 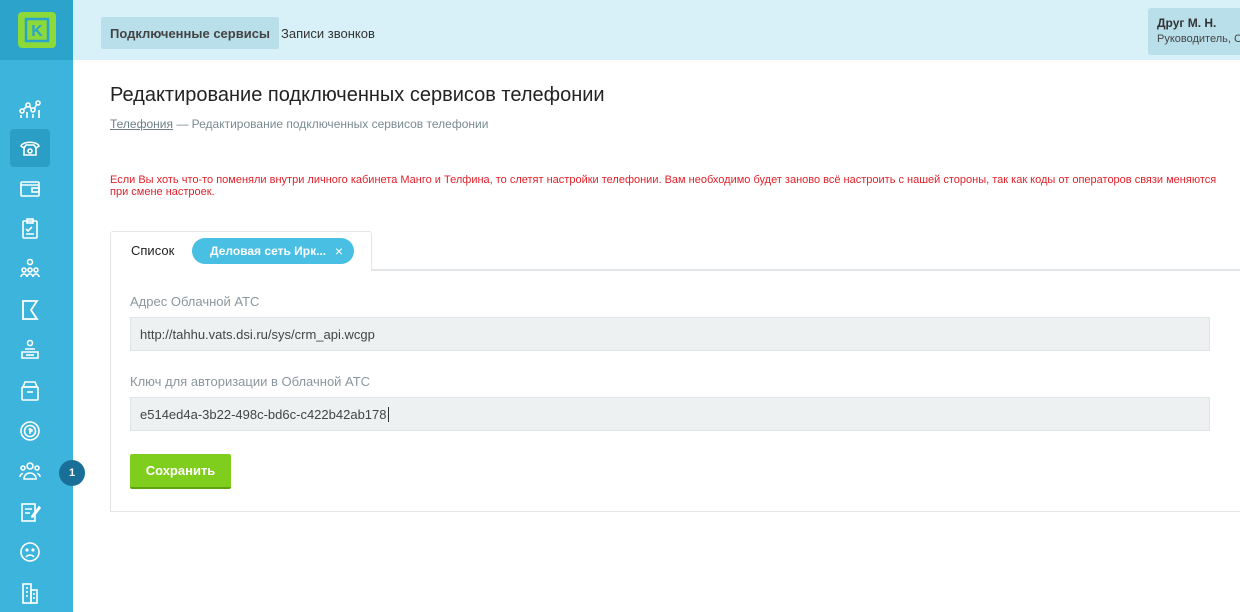 I want to click on buildings-icon, so click(x=30, y=593).